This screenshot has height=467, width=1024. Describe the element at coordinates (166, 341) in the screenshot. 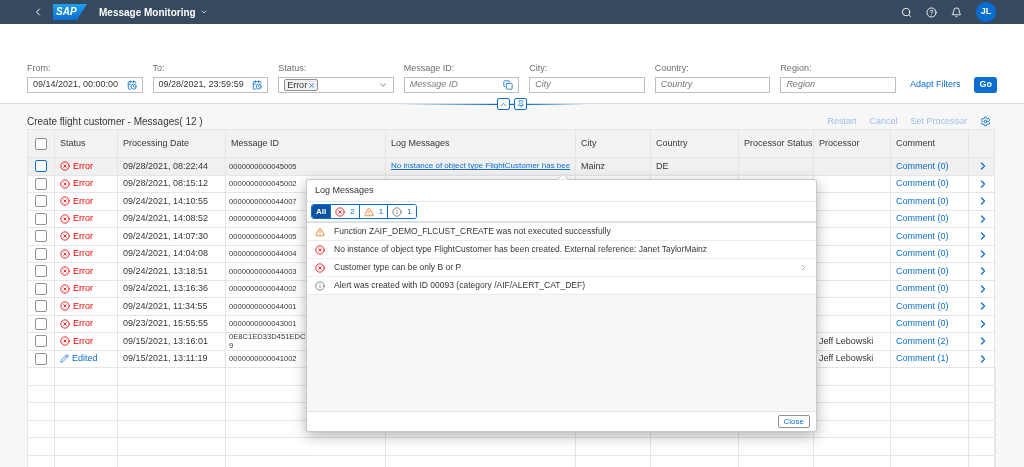

I see `table-cell: 09/15/2021, 13:16:01` at that location.